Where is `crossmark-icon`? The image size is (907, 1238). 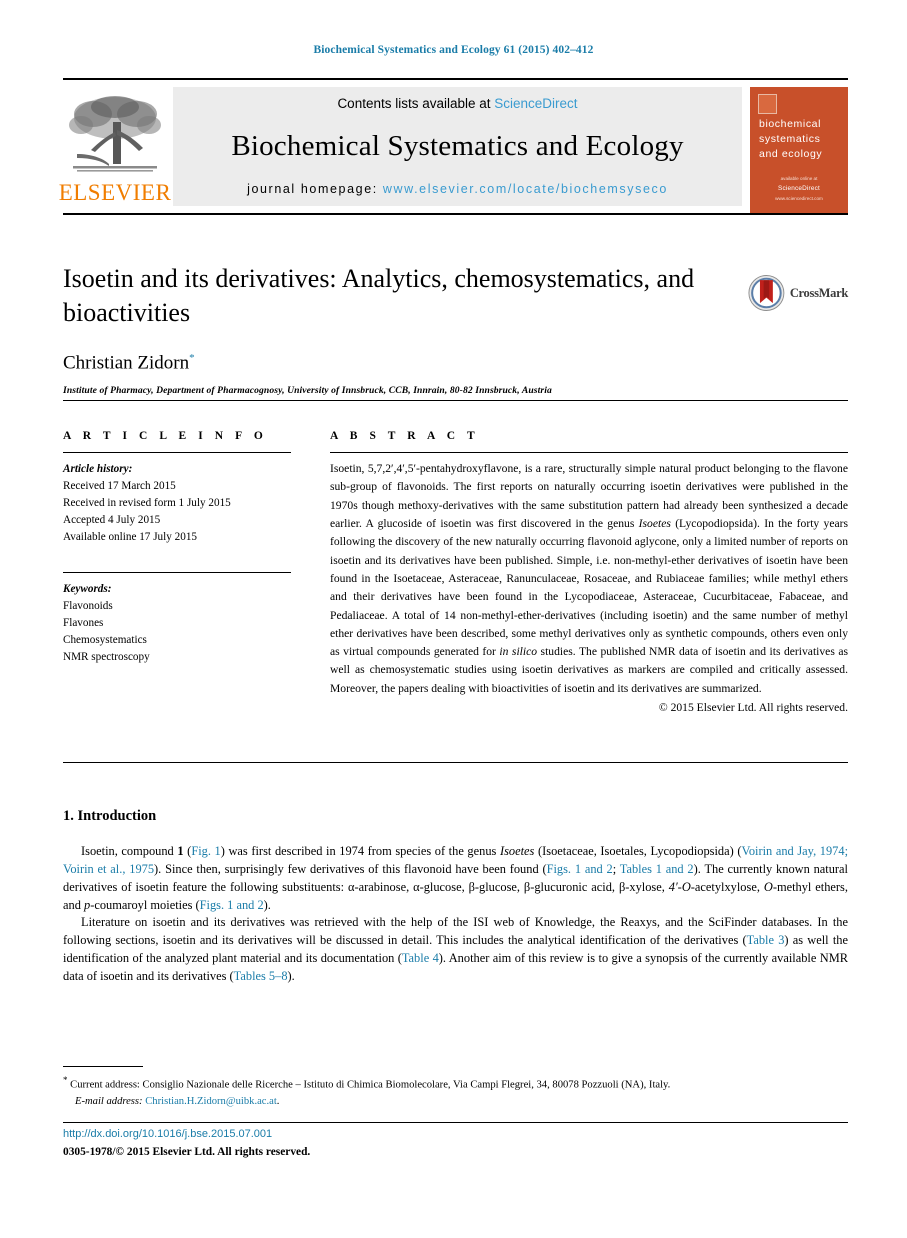
crossmark-icon is located at coordinates (766, 293).